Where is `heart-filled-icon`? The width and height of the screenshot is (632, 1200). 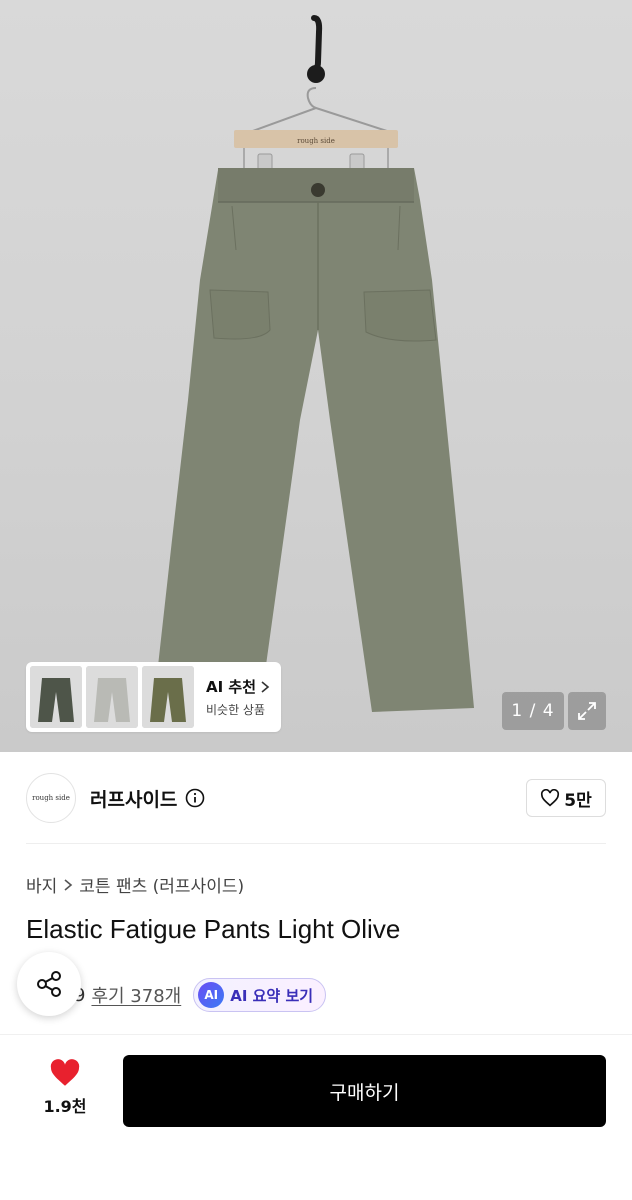
heart-filled-icon is located at coordinates (65, 1072).